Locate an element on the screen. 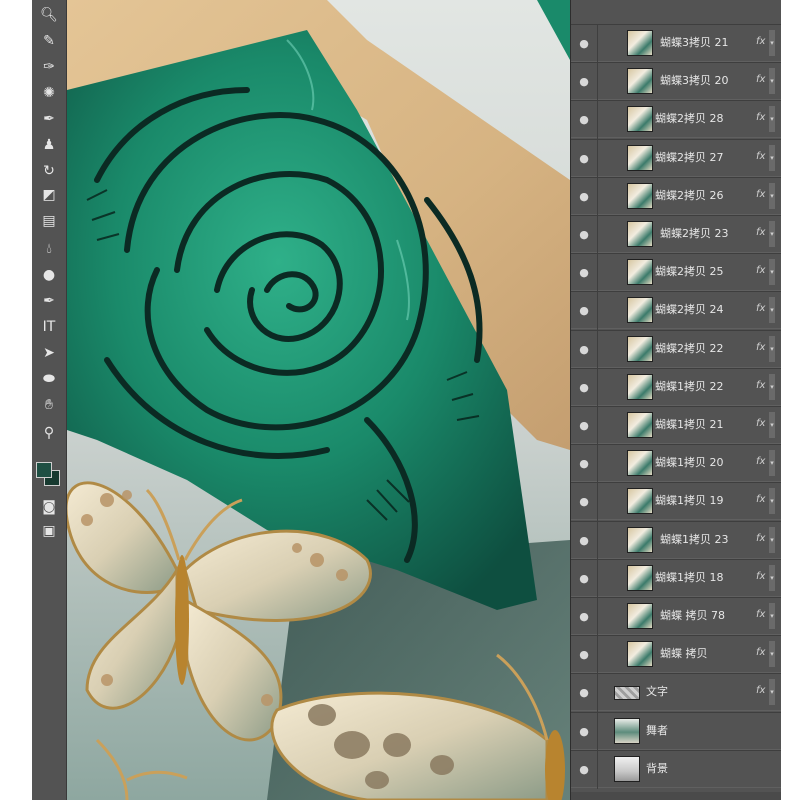  layer-row: ● 背景 is located at coordinates (676, 769).